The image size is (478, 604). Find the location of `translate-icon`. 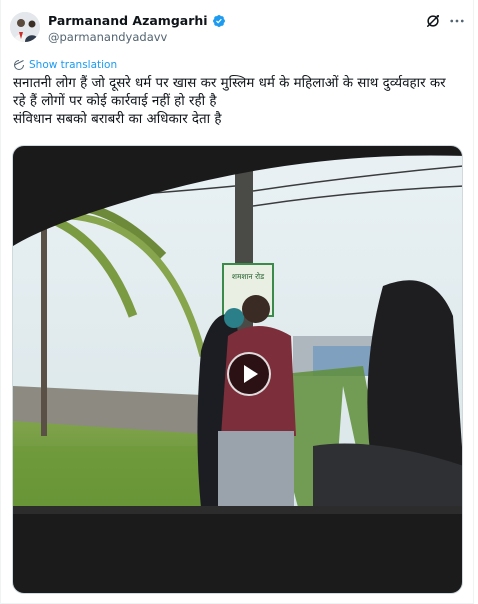

translate-icon is located at coordinates (19, 65).